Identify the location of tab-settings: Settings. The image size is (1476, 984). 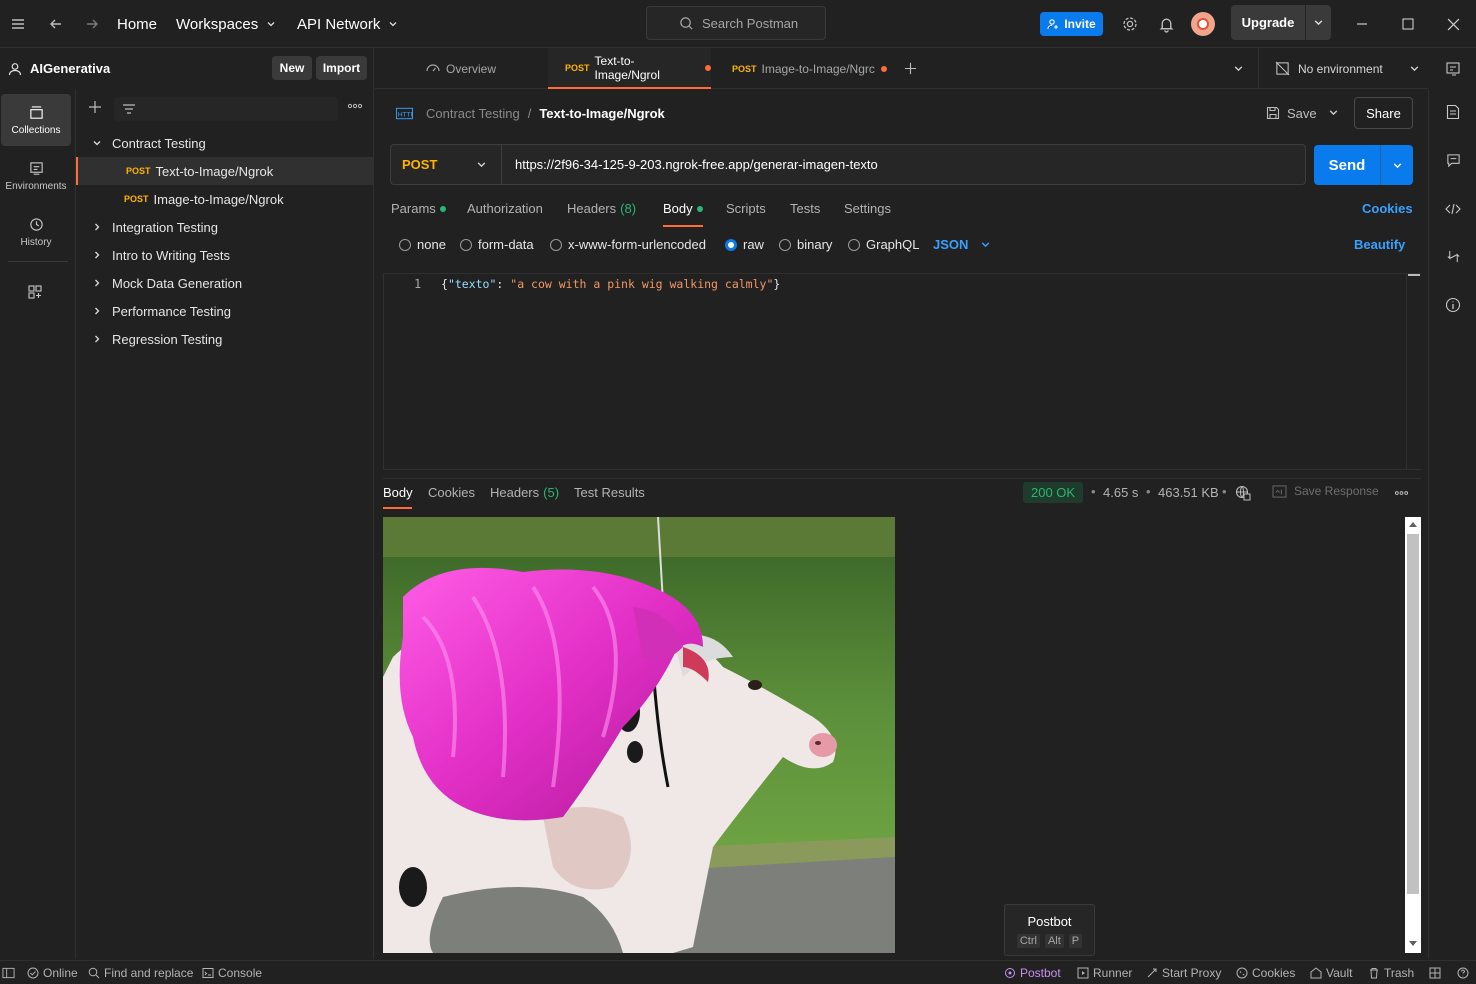
(867, 208).